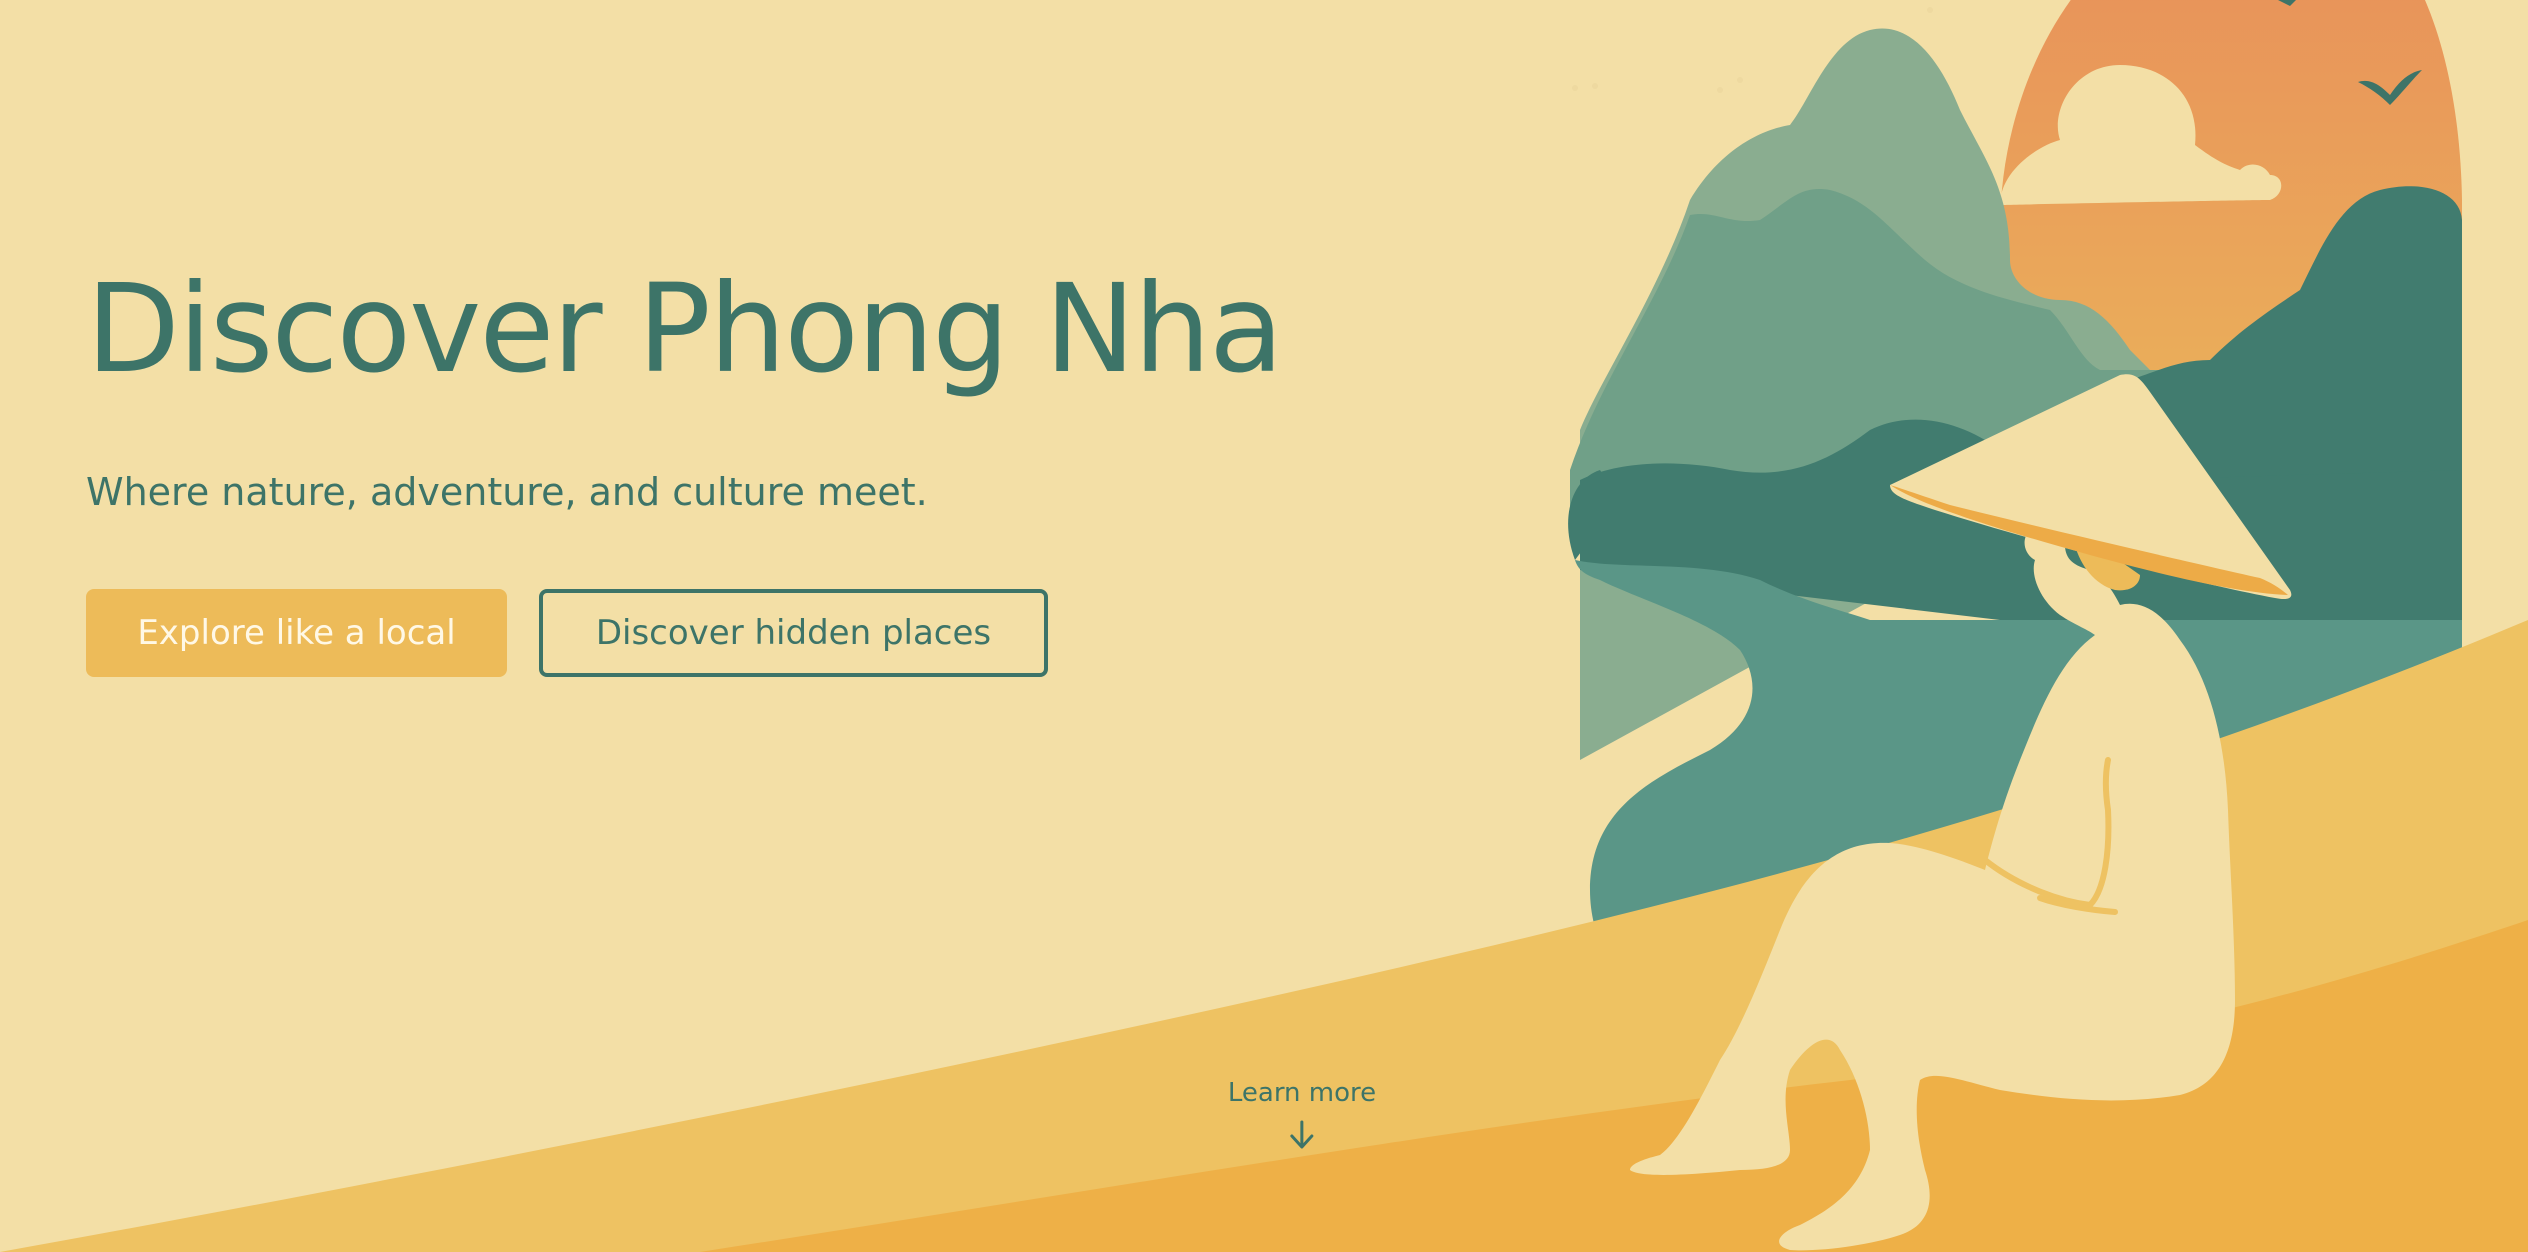 The image size is (2528, 1252). What do you see at coordinates (1302, 1093) in the screenshot?
I see `learn-more-label: Learn more` at bounding box center [1302, 1093].